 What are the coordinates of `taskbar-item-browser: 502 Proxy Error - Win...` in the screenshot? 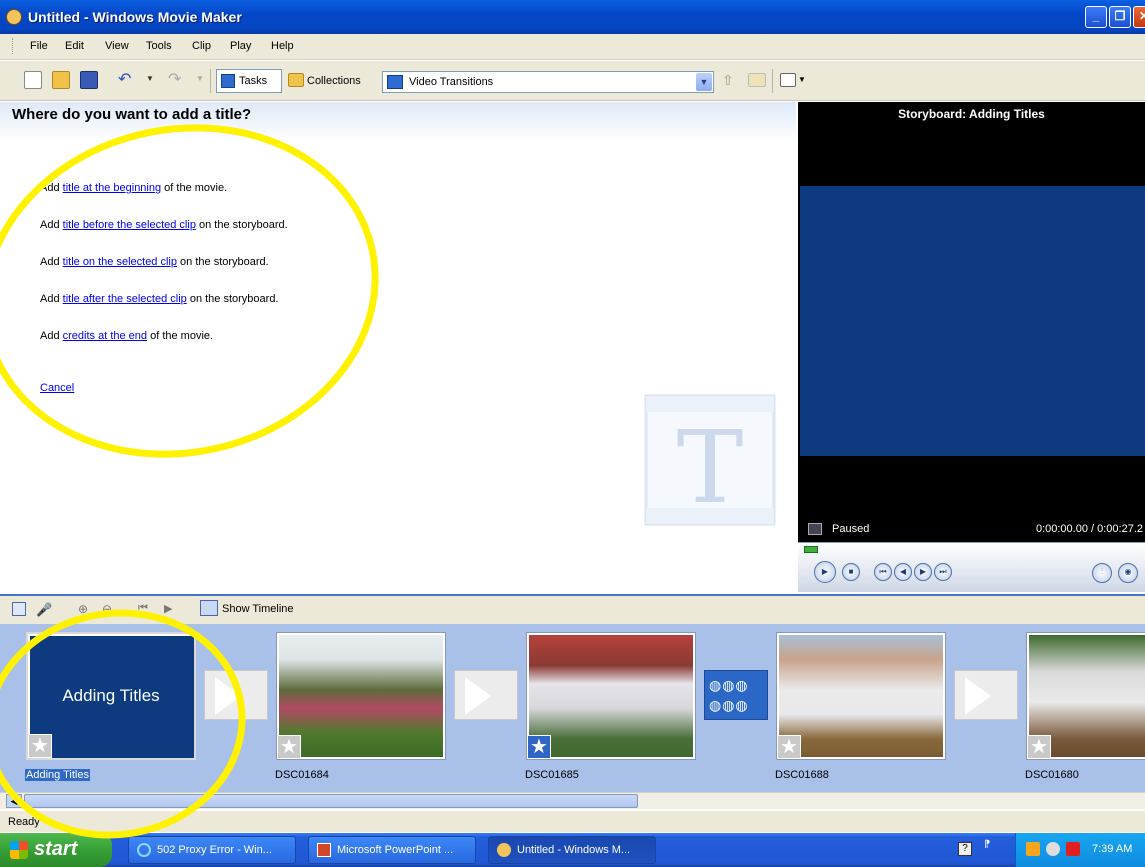 It's located at (212, 850).